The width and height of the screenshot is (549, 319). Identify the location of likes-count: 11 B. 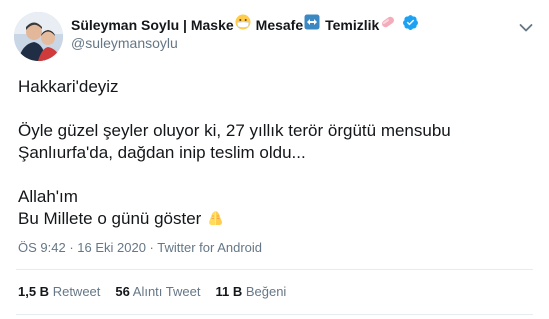
(229, 291).